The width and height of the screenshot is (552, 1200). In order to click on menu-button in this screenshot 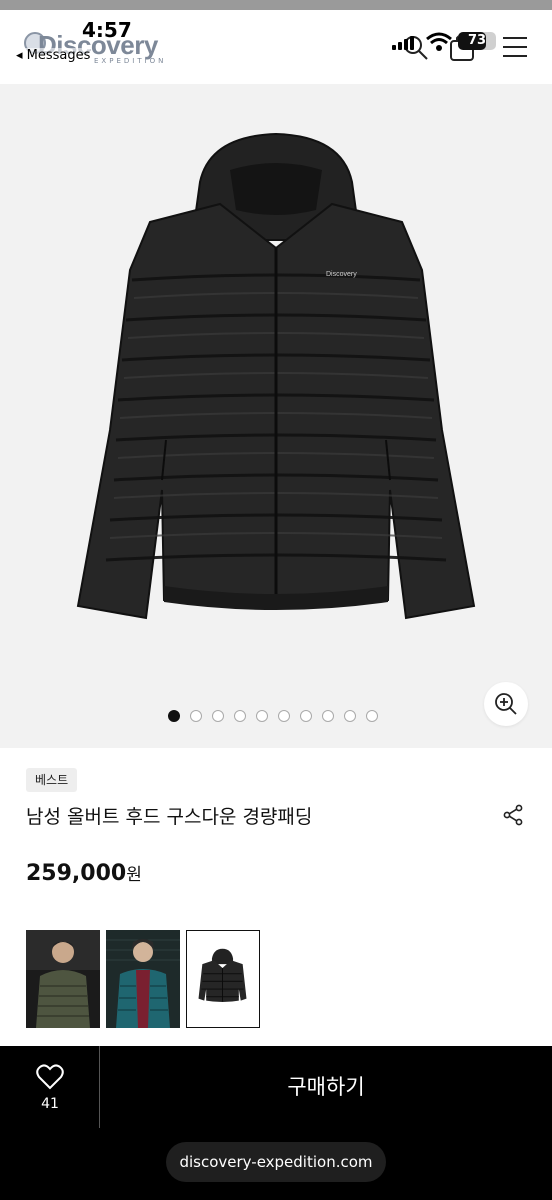, I will do `click(515, 47)`.